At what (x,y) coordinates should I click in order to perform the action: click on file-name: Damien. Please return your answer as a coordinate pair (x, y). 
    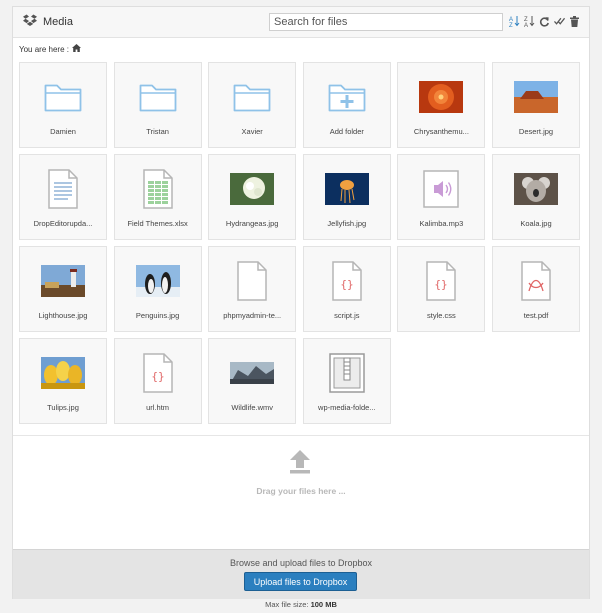
    Looking at the image, I should click on (63, 131).